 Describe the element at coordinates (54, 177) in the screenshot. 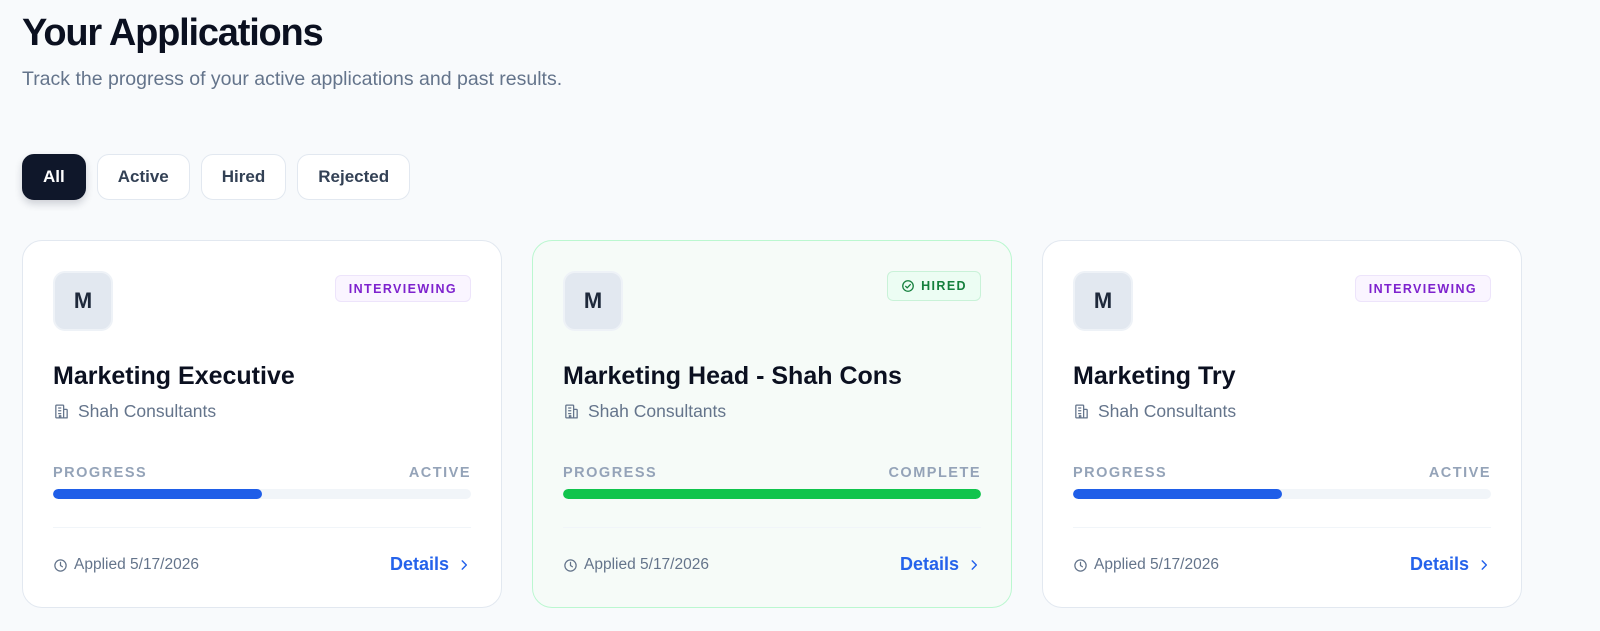

I see `filter-all-button: All` at that location.